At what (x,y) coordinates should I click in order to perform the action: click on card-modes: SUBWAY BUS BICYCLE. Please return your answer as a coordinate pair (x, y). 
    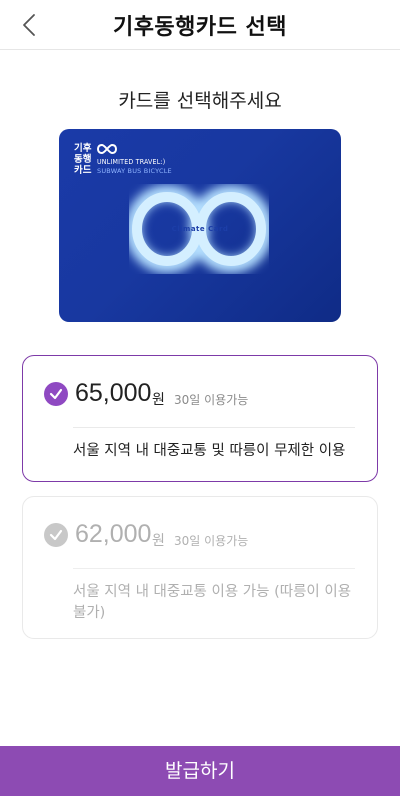
    Looking at the image, I should click on (134, 171).